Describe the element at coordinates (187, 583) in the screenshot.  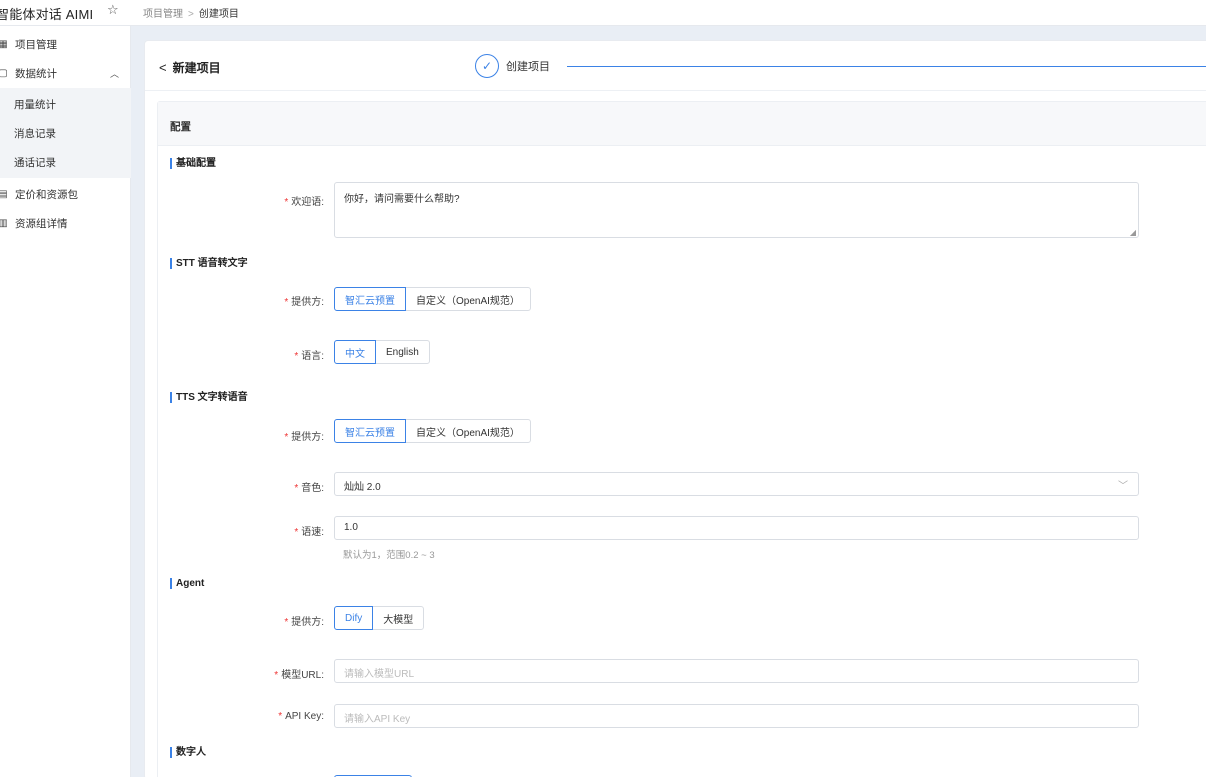
I see `group-title-agent: Agent` at that location.